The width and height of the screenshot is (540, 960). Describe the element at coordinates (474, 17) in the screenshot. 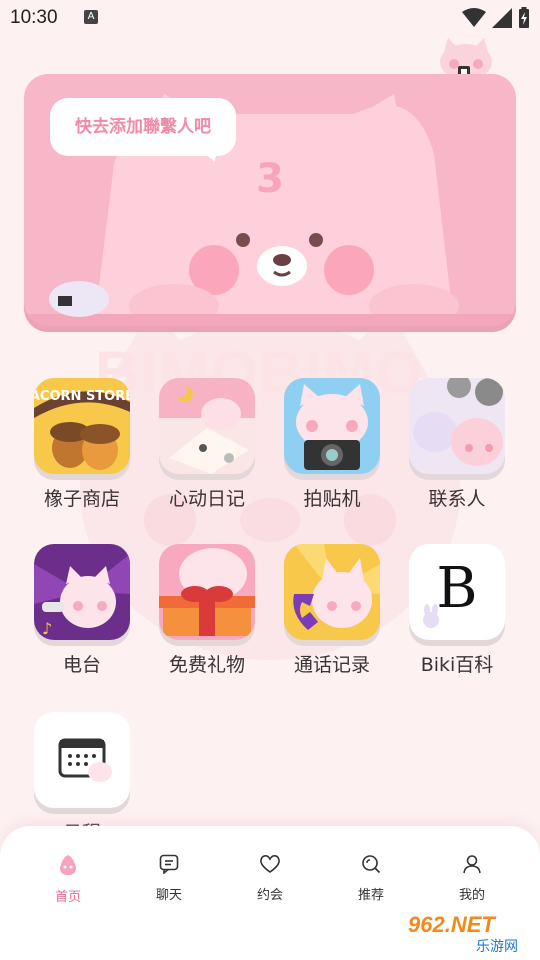

I see `wifi-icon` at that location.